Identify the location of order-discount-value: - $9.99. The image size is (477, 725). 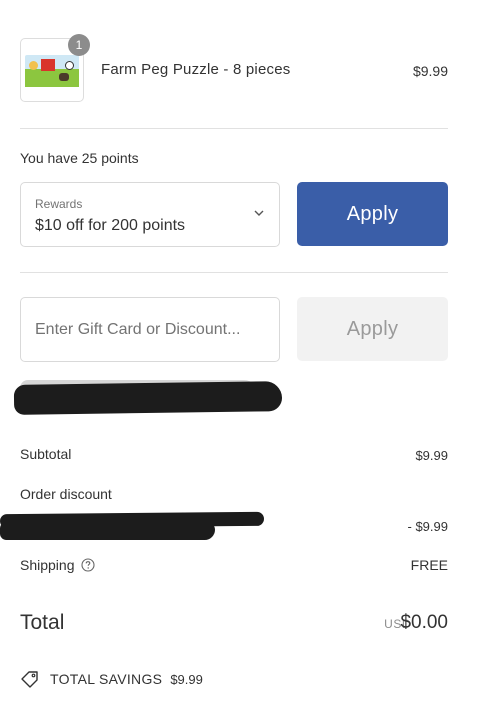
(427, 526).